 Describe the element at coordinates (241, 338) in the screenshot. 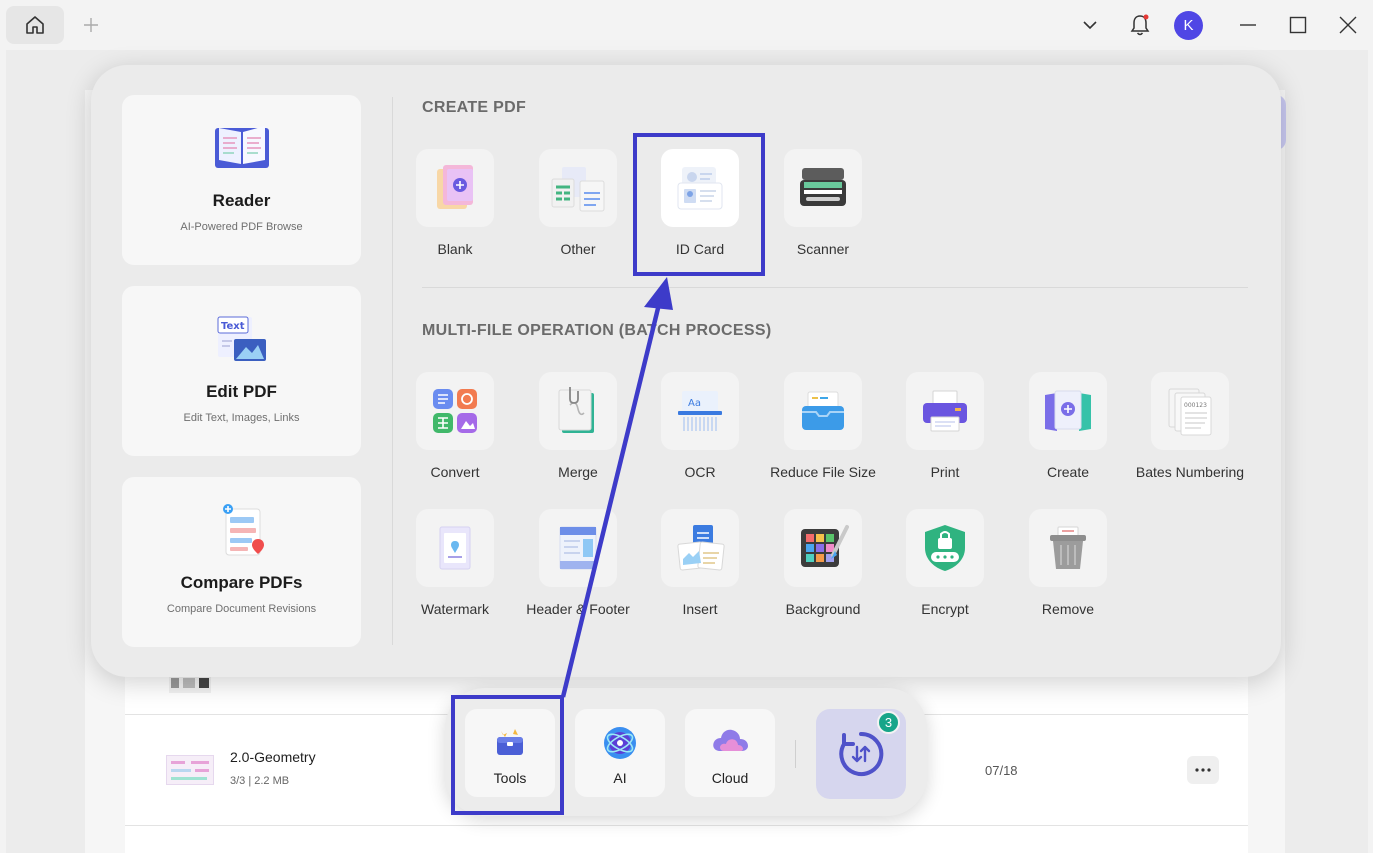

I see `edit-text-icon: Text` at that location.